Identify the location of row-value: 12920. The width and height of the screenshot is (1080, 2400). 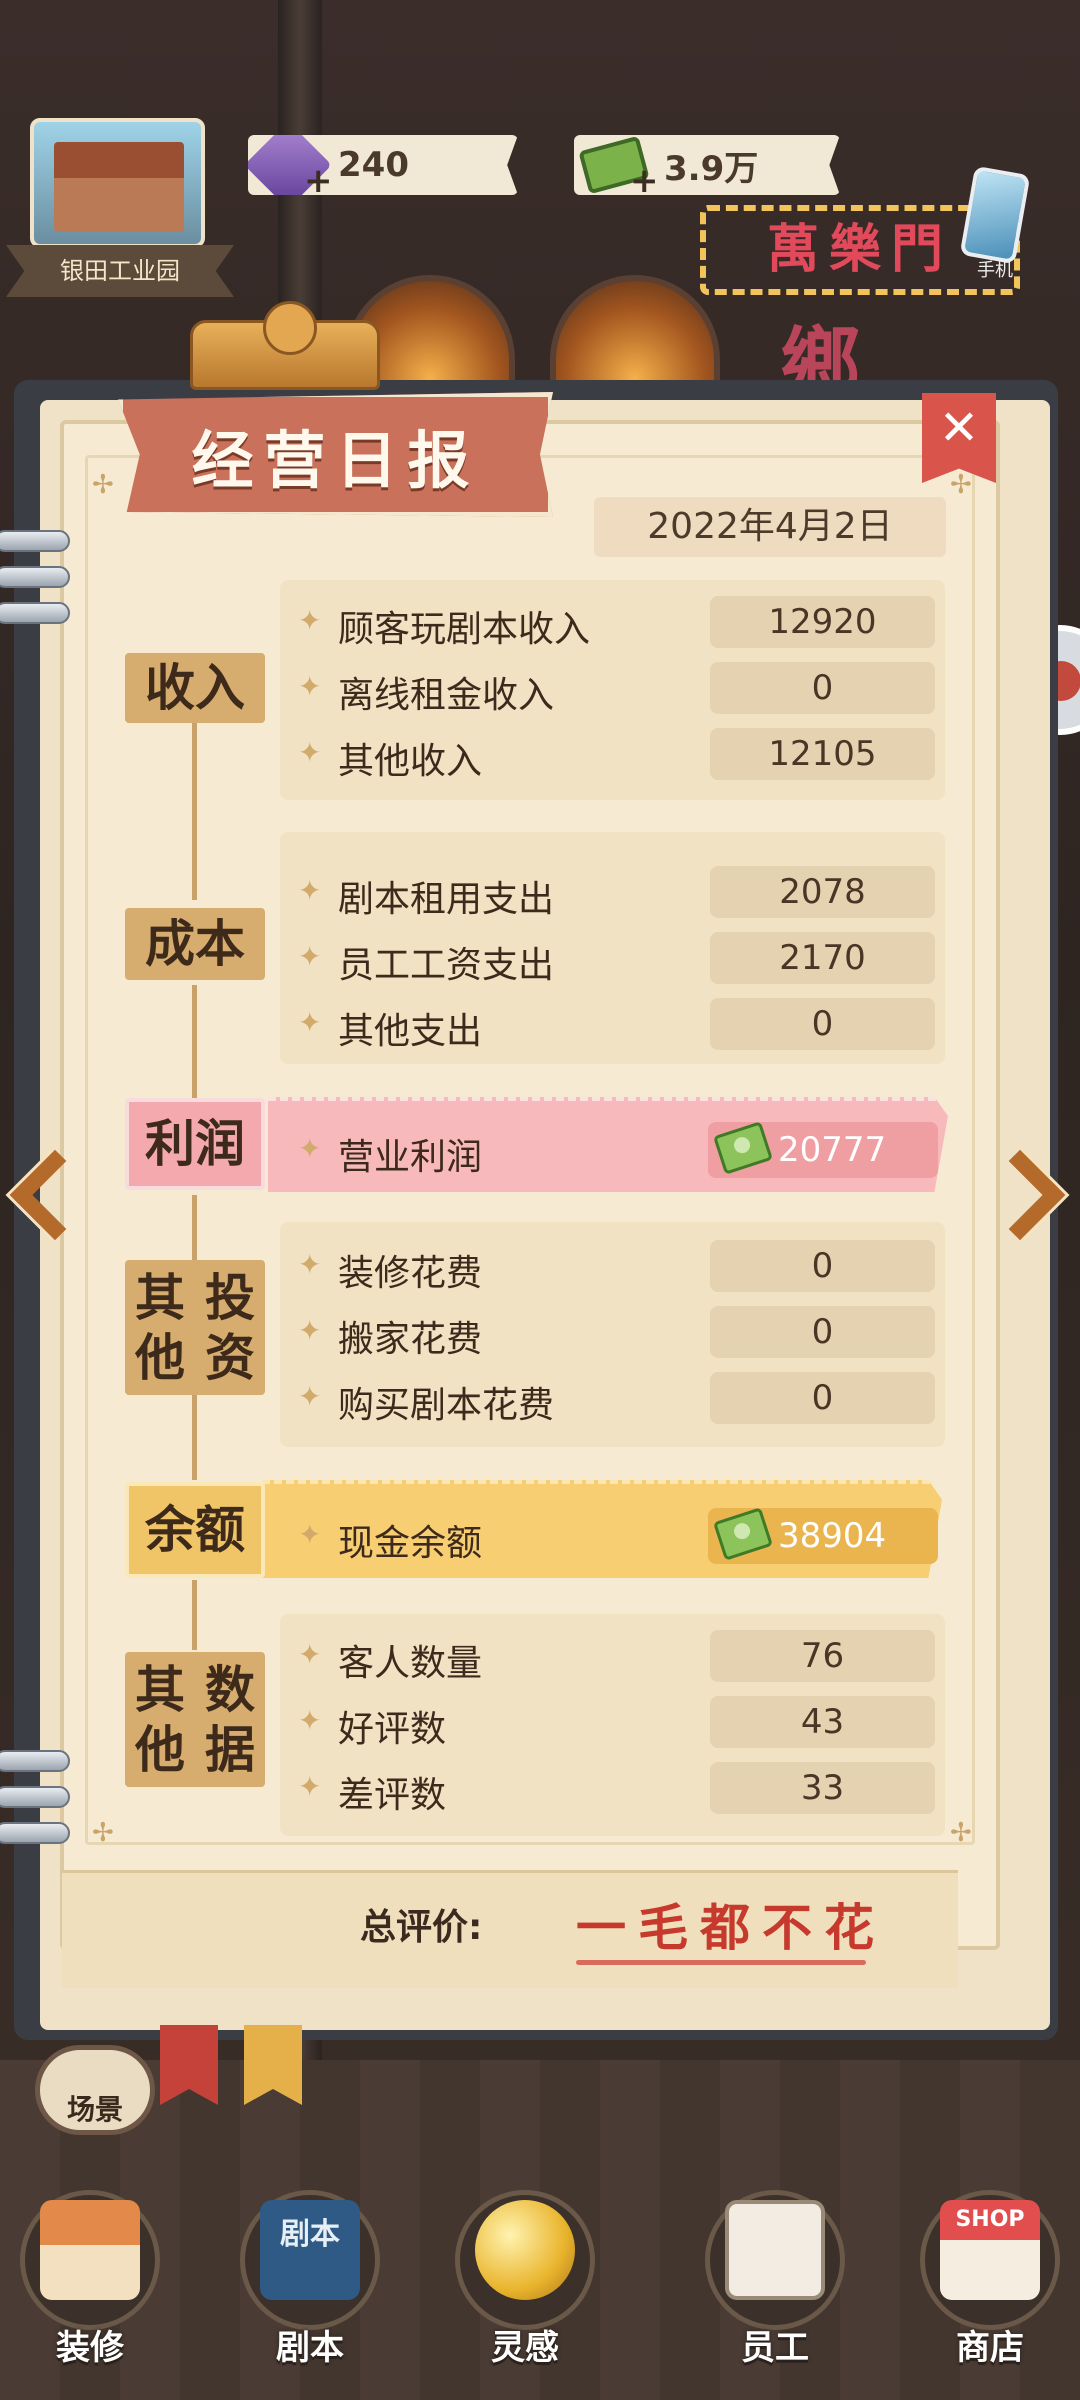
(822, 622).